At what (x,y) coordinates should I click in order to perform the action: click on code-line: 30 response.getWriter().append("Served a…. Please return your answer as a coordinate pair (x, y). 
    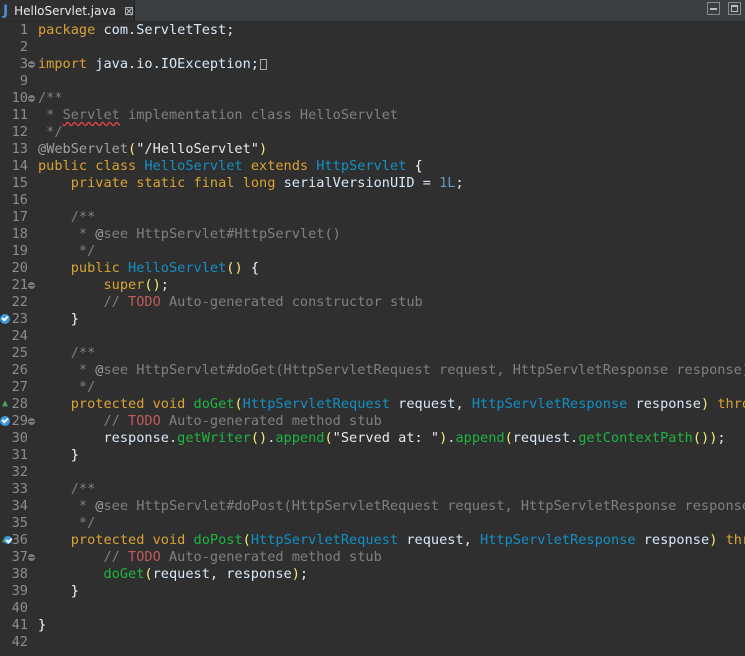
    Looking at the image, I should click on (372, 438).